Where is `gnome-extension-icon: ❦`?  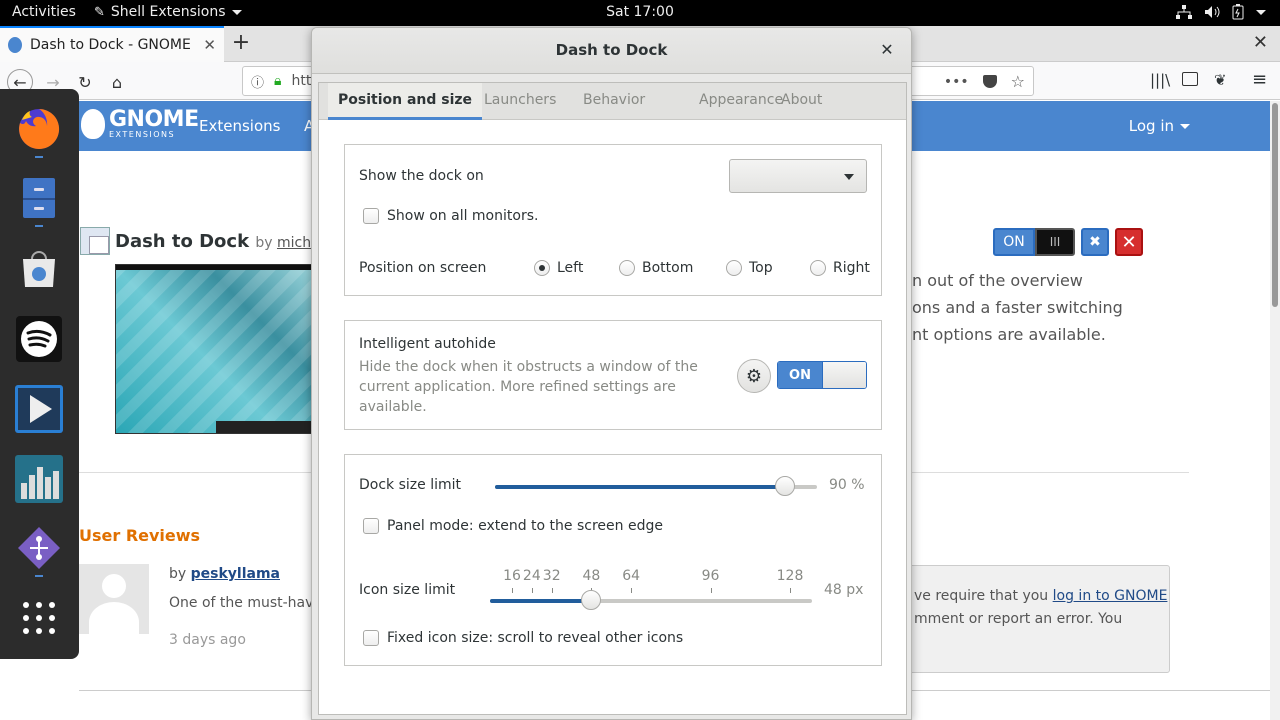 gnome-extension-icon: ❦ is located at coordinates (1220, 80).